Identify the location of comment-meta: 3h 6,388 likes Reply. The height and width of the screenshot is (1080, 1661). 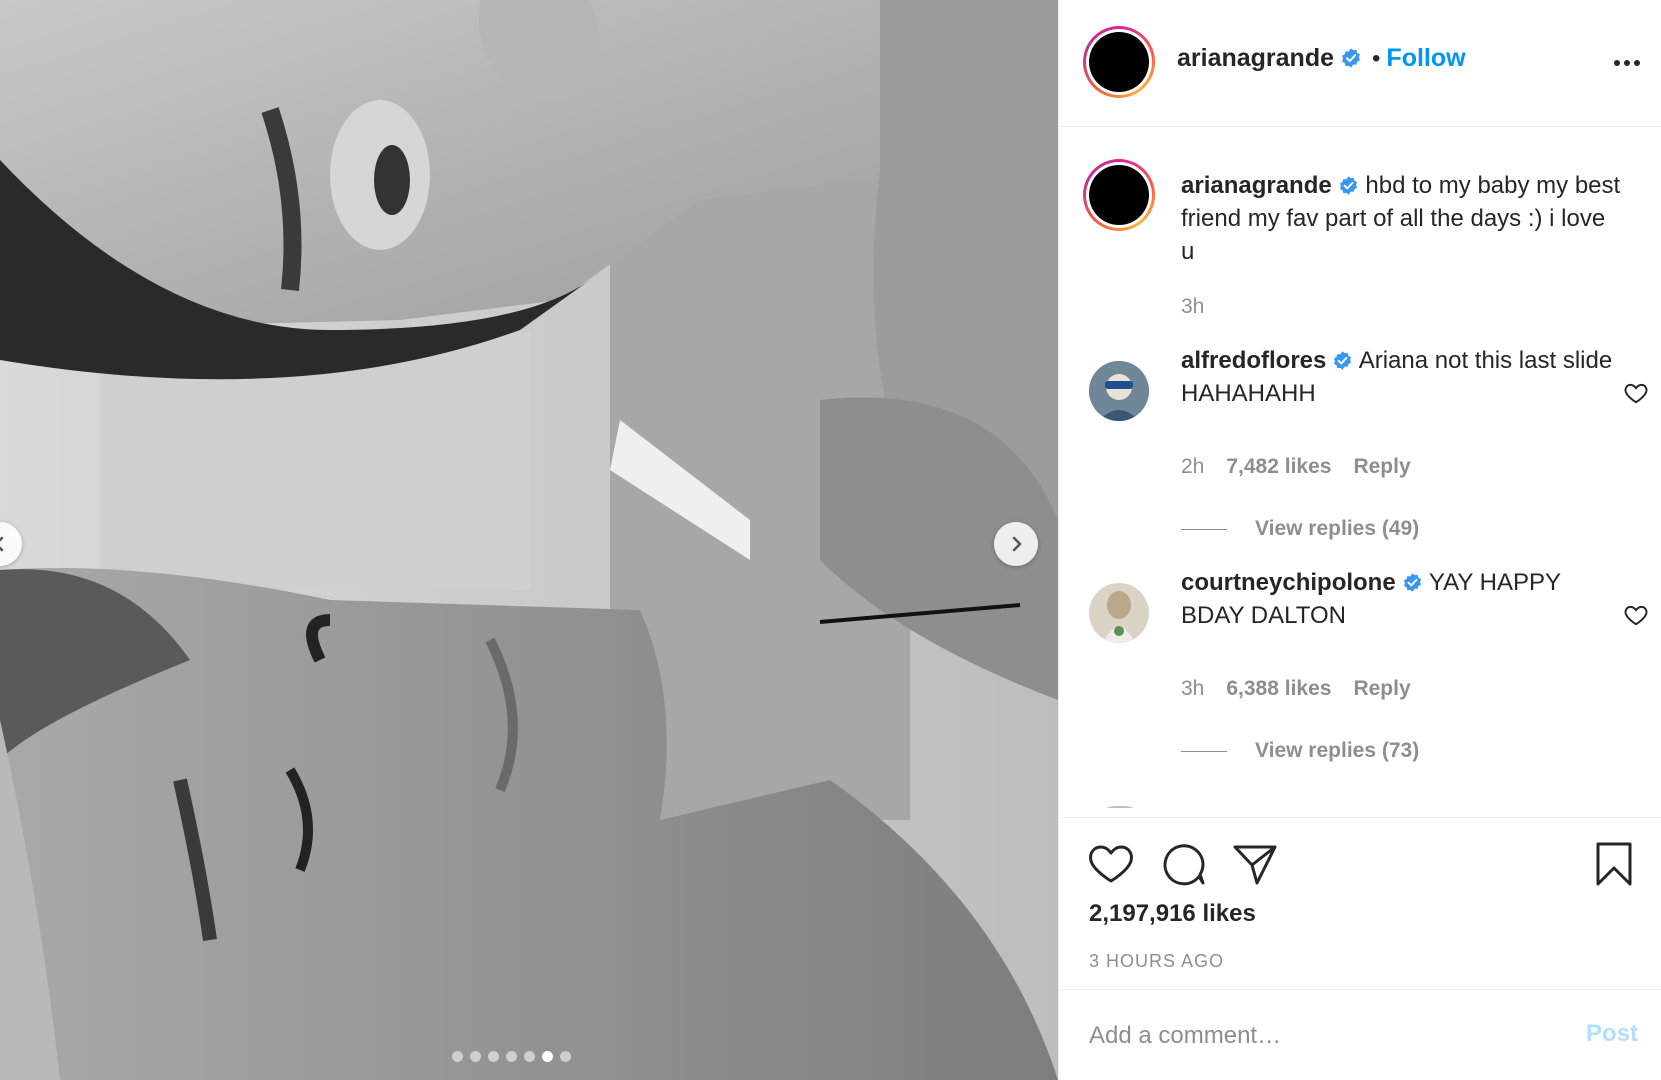
(1296, 689).